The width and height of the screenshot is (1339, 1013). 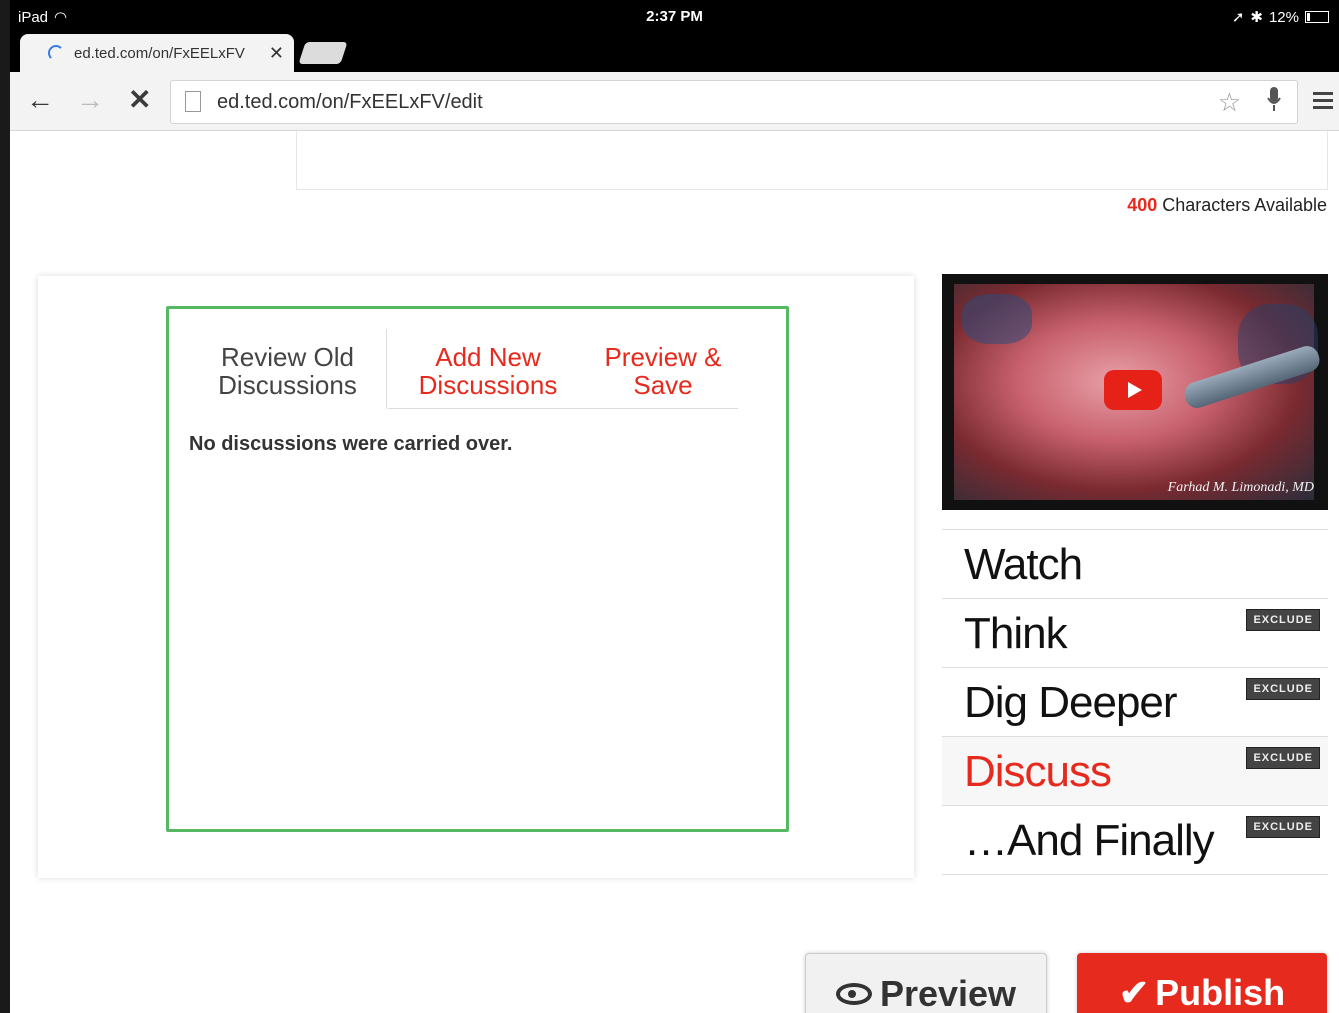 What do you see at coordinates (351, 444) in the screenshot?
I see `empty-message: No discussions were carried over.` at bounding box center [351, 444].